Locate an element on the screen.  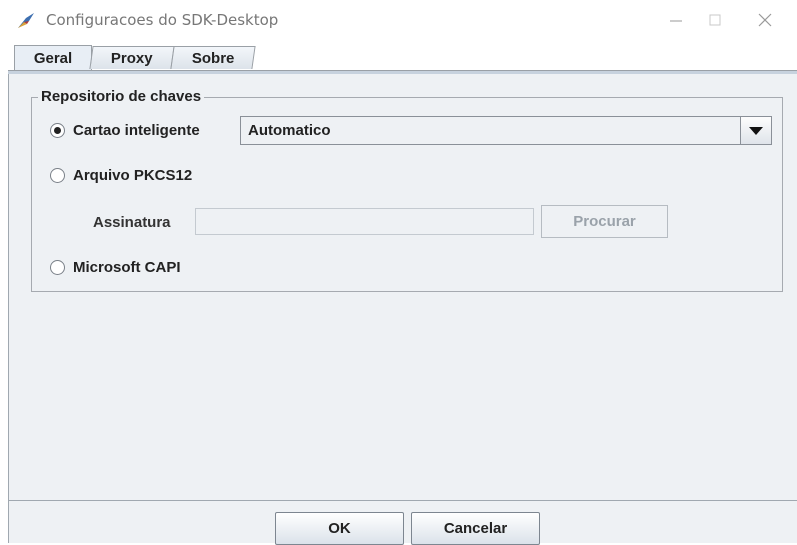
feather-tool-icon is located at coordinates (26, 20).